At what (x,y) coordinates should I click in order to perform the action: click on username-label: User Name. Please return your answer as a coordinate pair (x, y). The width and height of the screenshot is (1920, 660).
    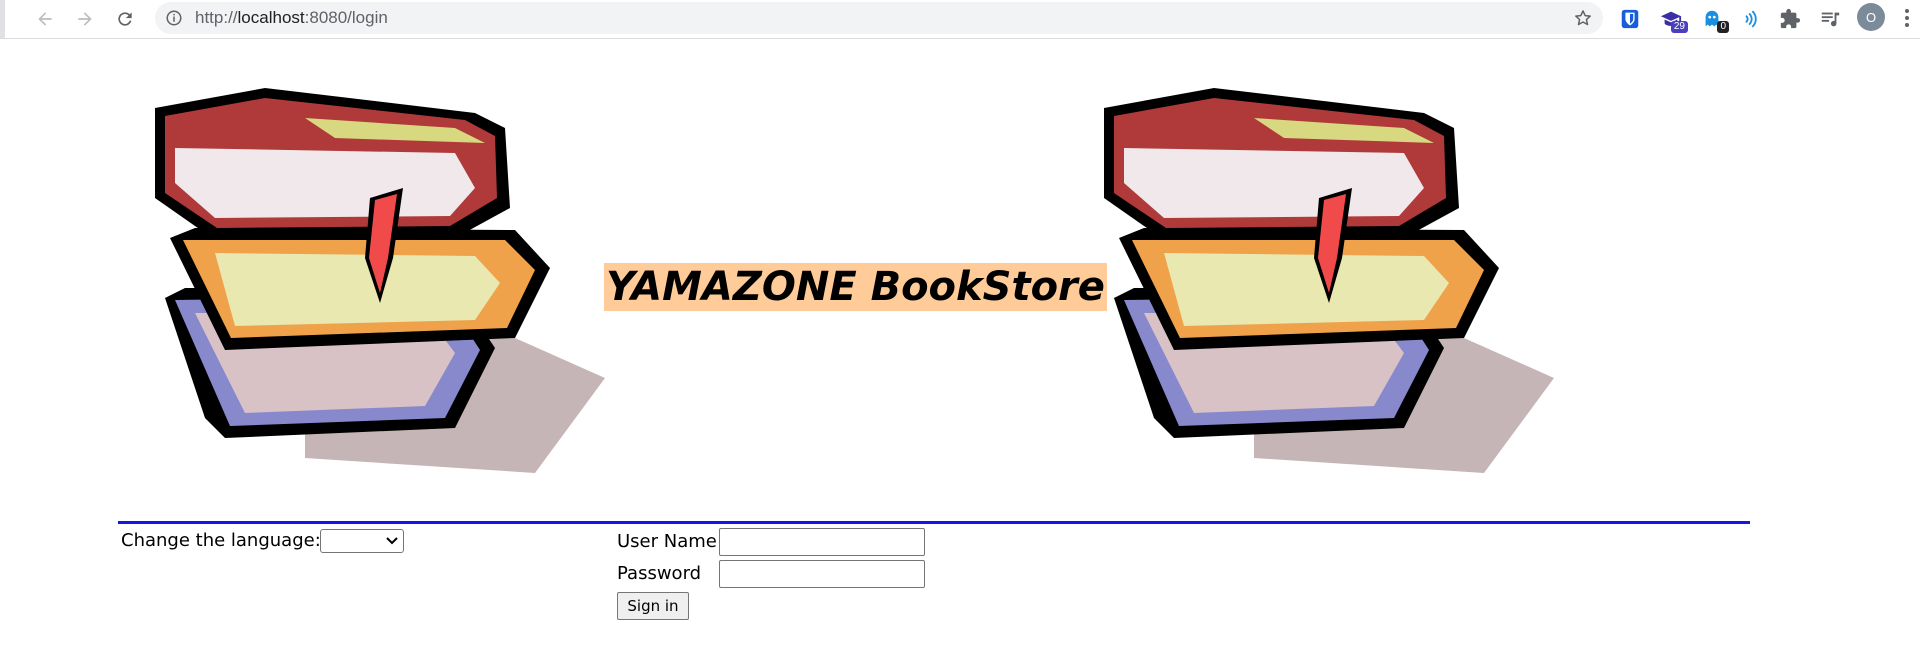
    Looking at the image, I should click on (667, 541).